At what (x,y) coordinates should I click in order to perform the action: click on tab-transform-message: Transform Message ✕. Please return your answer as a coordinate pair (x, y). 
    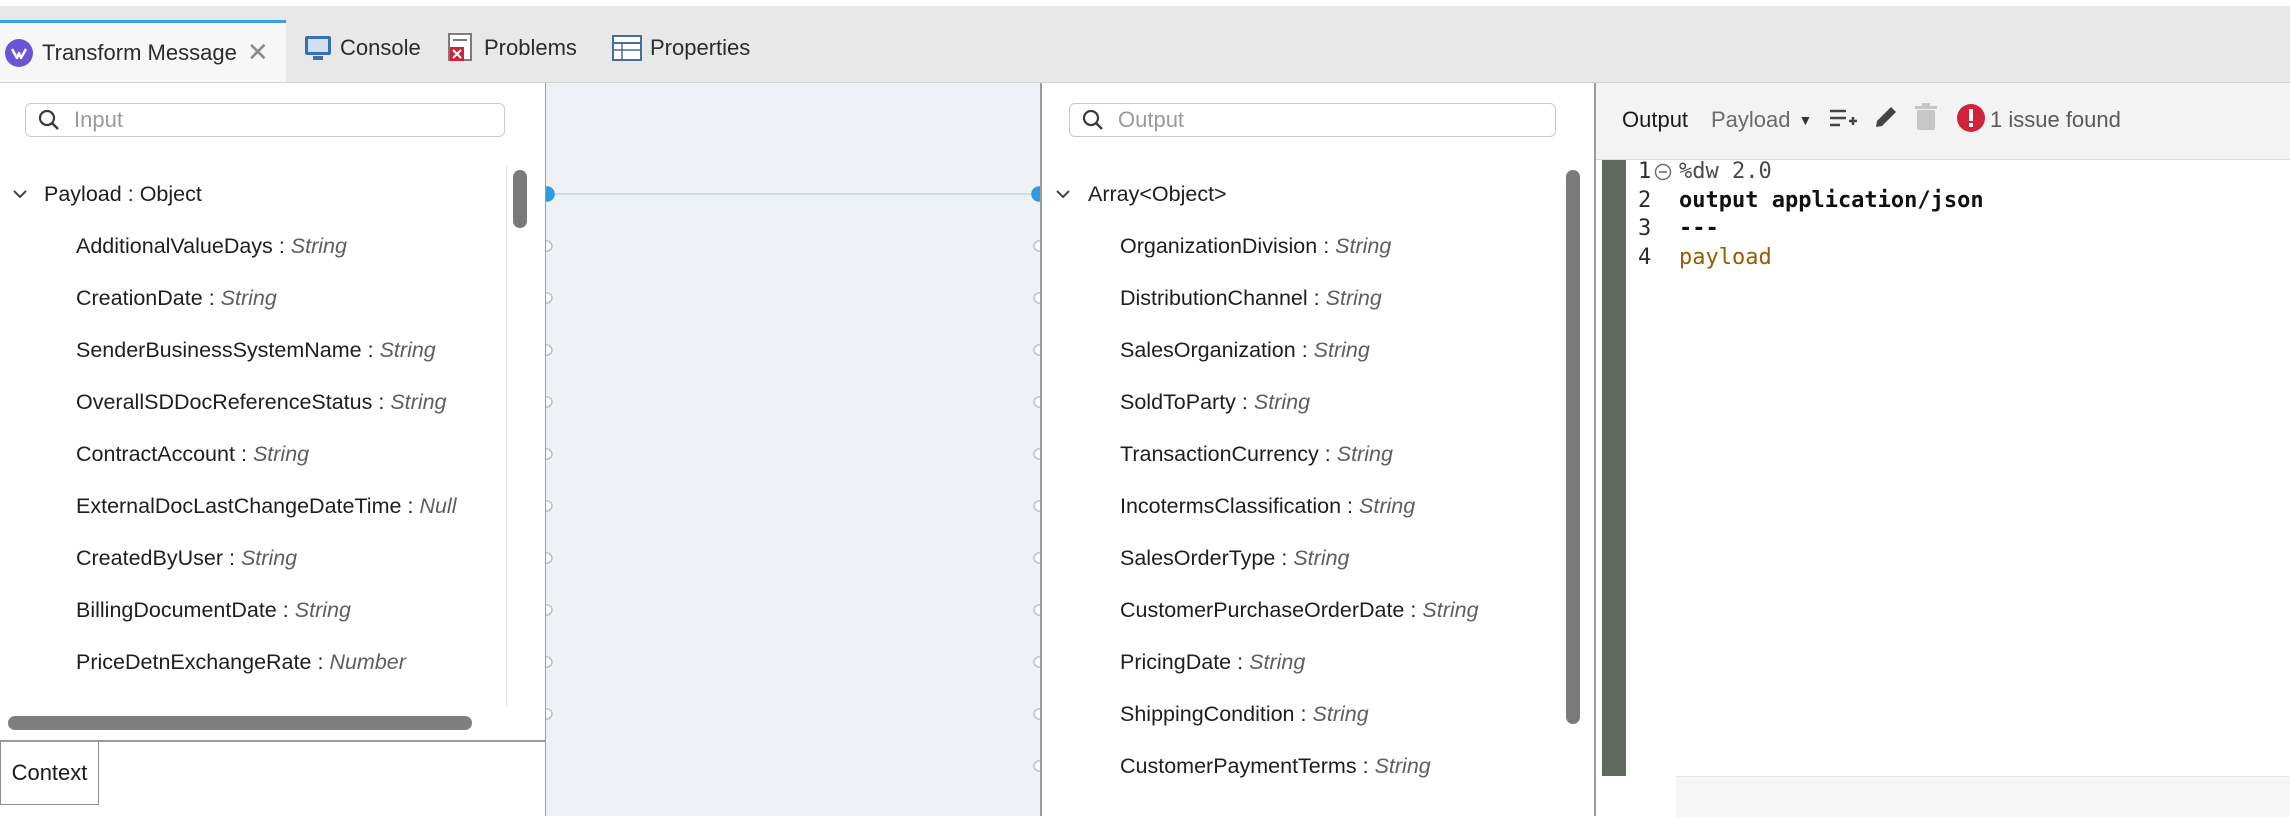
    Looking at the image, I should click on (143, 51).